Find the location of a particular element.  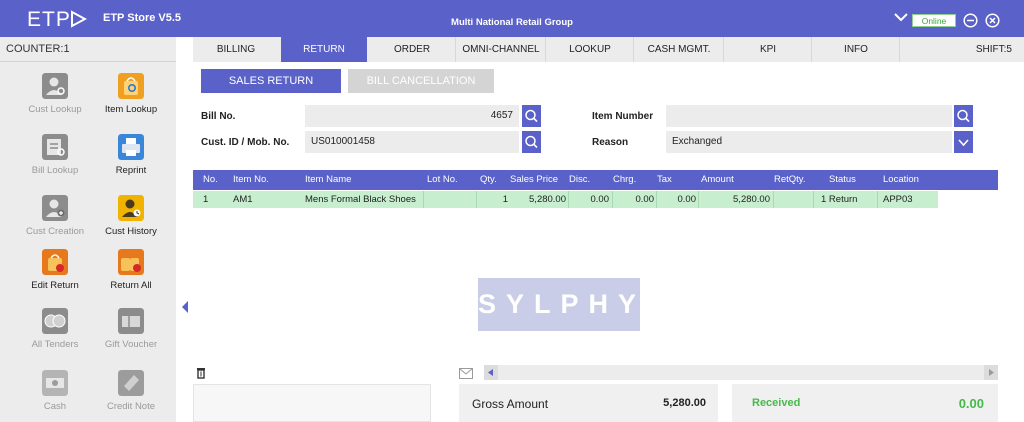

customer-lookup-button: Cust Lookup is located at coordinates (55, 99).